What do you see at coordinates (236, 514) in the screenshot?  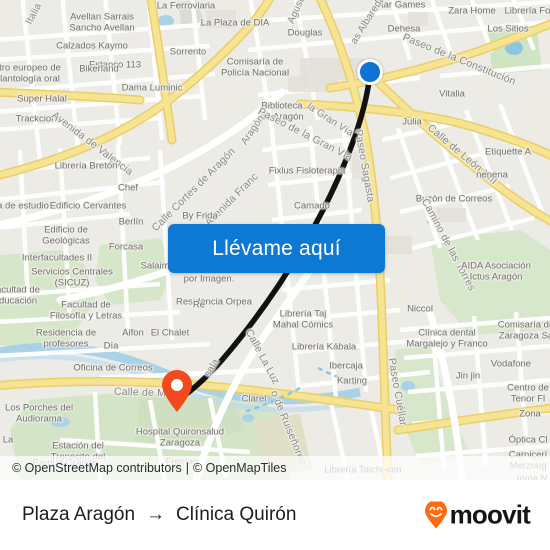 I see `route-destination-label: Clínica Quirón` at bounding box center [236, 514].